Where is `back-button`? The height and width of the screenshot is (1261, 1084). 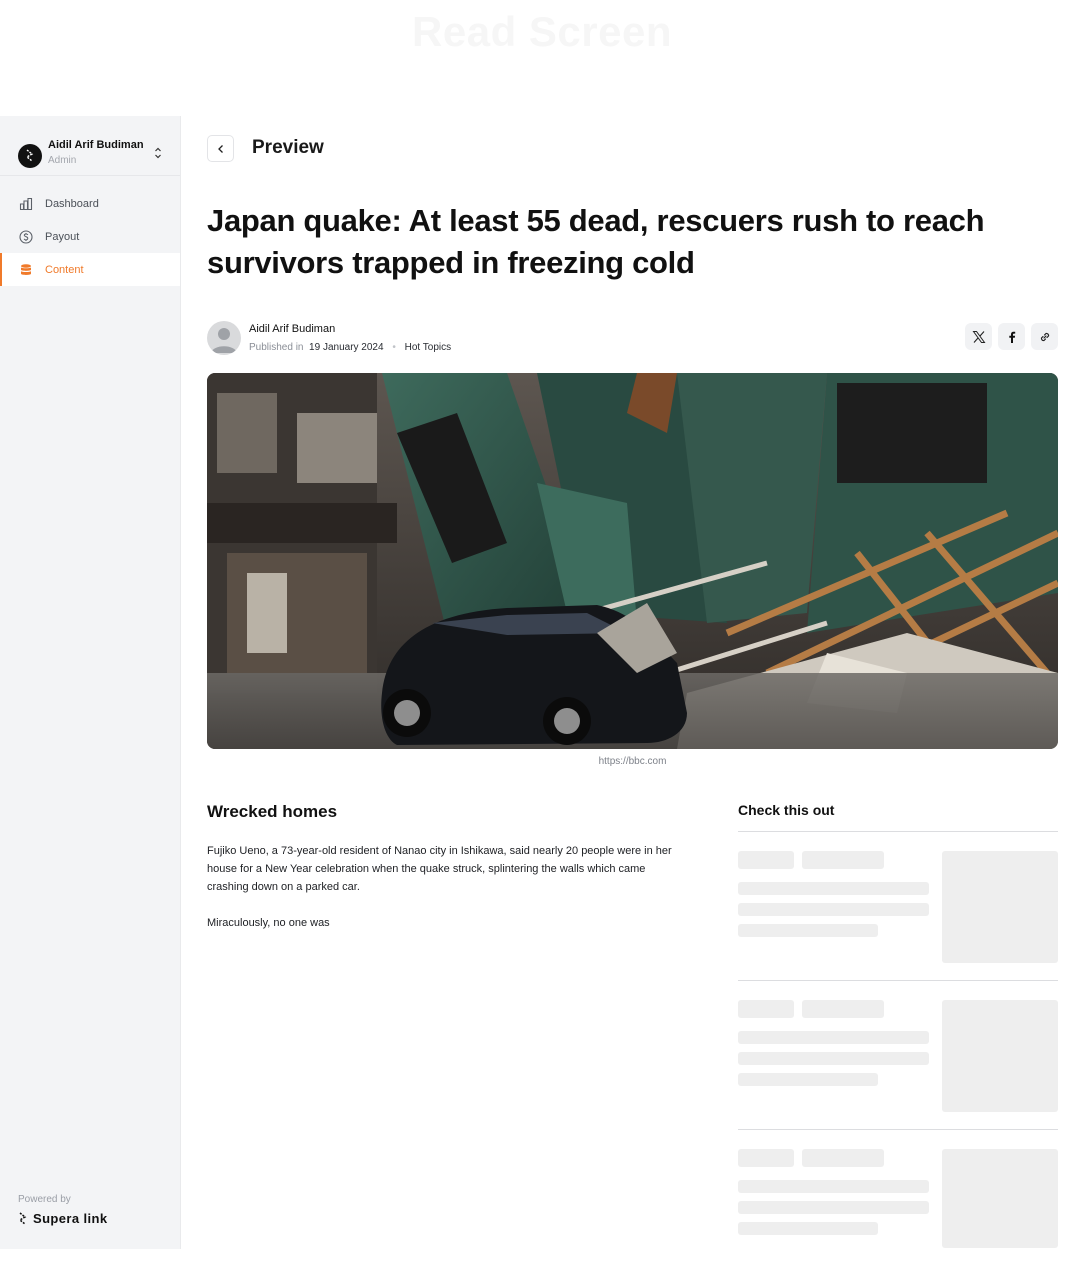 back-button is located at coordinates (220, 148).